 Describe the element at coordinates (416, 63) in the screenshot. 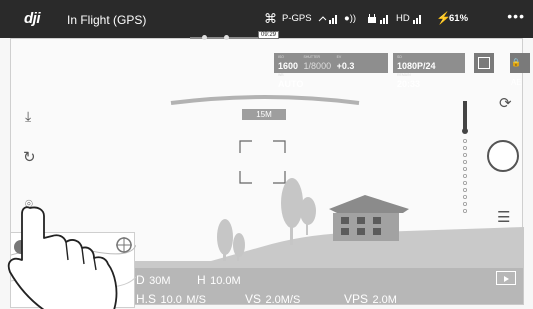

I see `format-setting: SD 1080P/24` at that location.